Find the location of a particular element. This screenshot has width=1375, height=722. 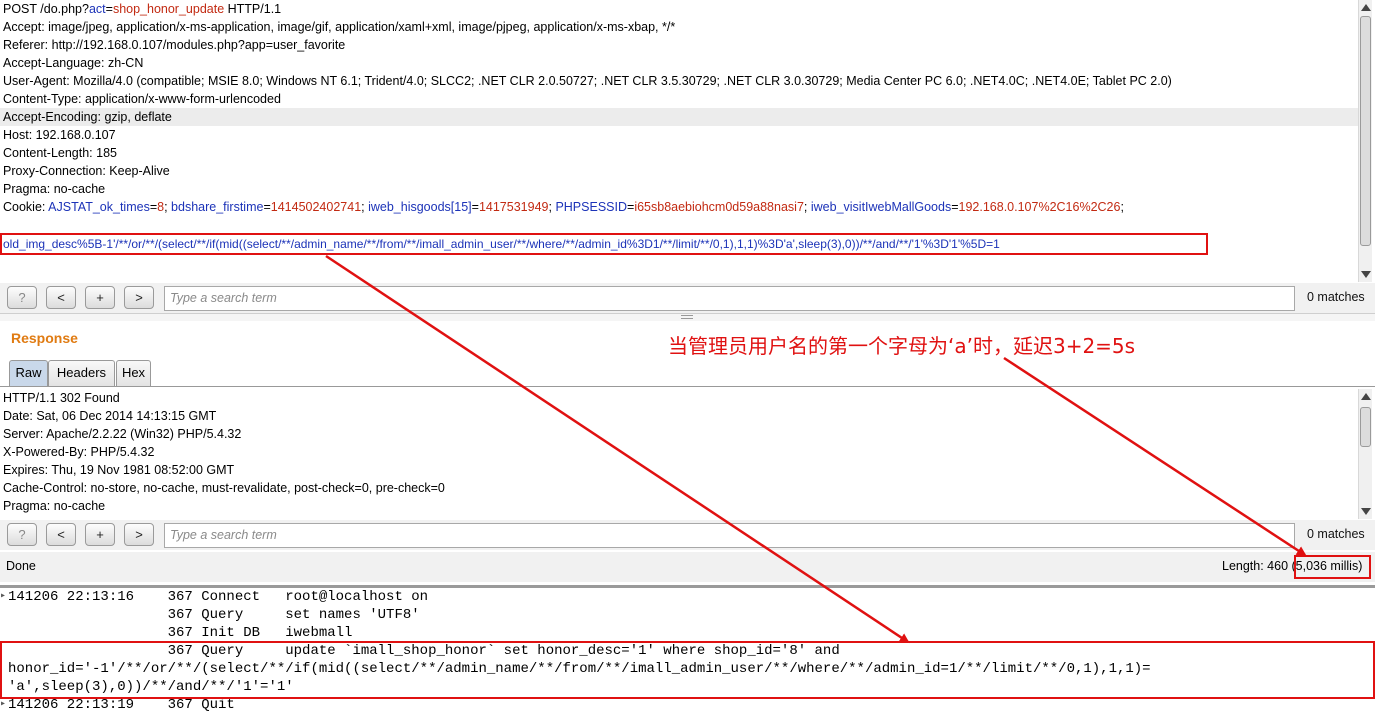

response-scrollbar is located at coordinates (1365, 454).